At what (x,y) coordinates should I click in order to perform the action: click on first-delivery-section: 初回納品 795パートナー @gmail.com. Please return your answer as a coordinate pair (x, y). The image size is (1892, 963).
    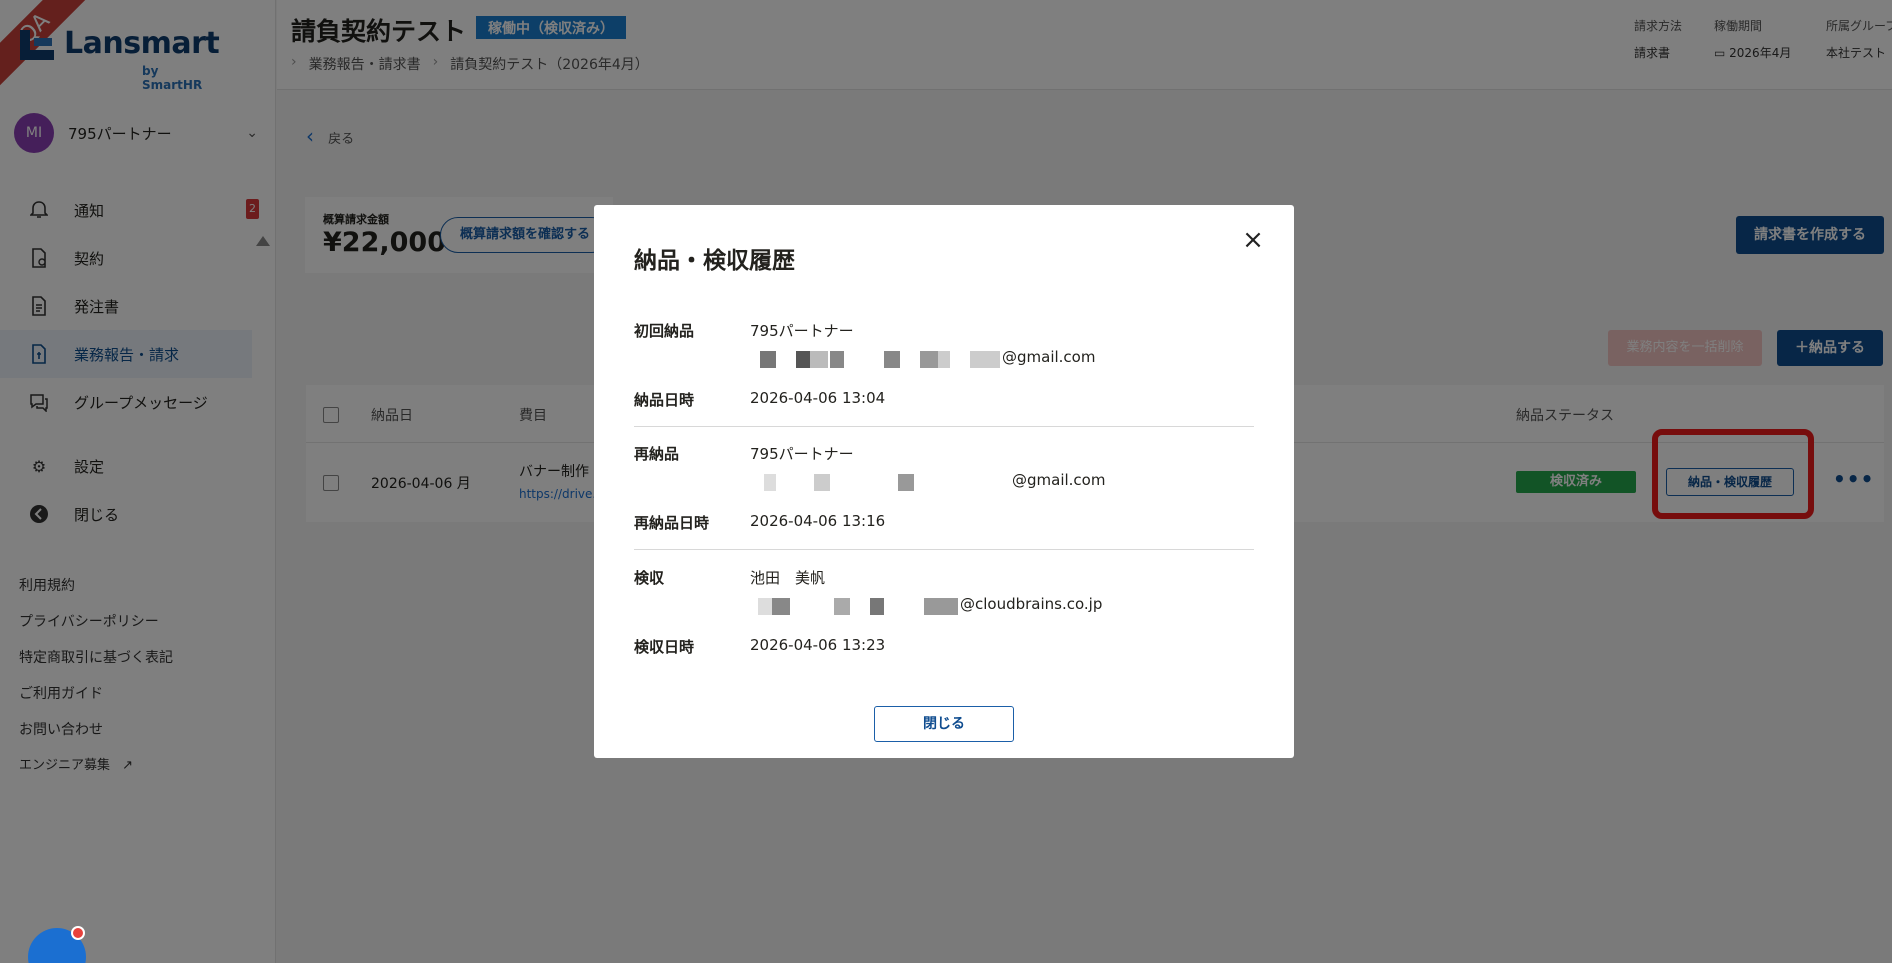
    Looking at the image, I should click on (944, 350).